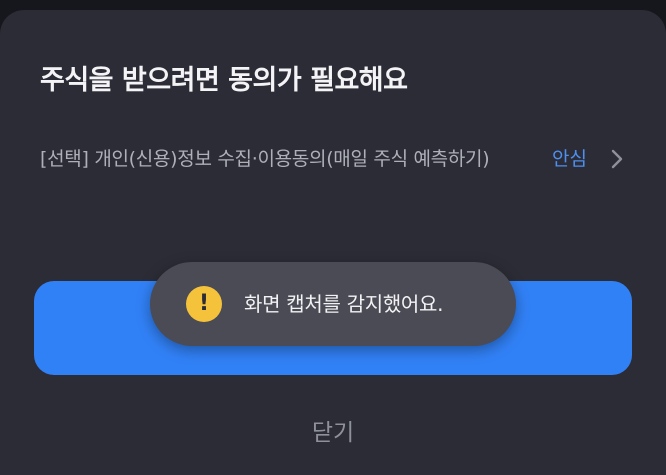  I want to click on toast: ! 화면 캡처를 감지했어요., so click(333, 304).